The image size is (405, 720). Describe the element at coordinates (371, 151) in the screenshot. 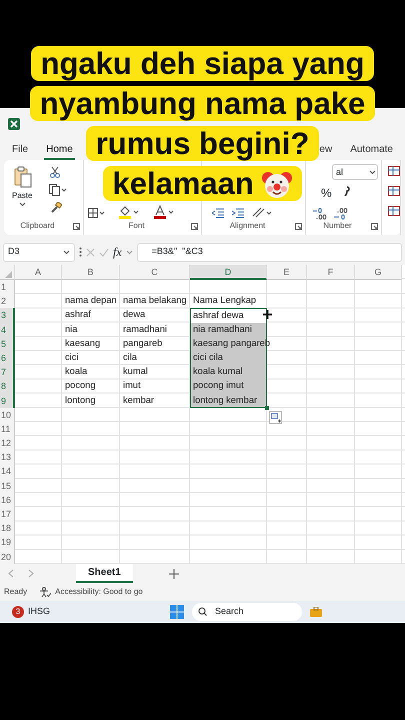

I see `ribbon-tab: Automate` at that location.